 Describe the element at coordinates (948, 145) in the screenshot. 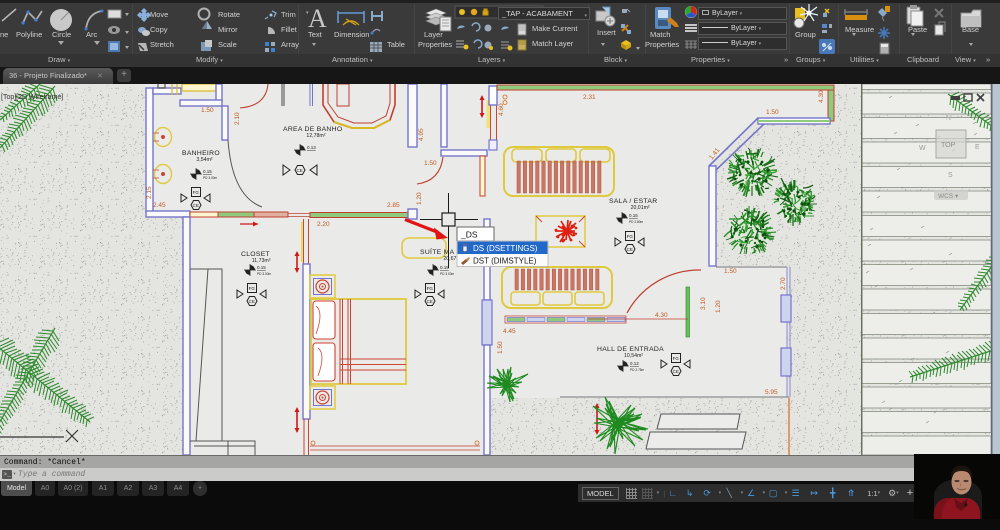

I see `svg-text: TOP` at that location.